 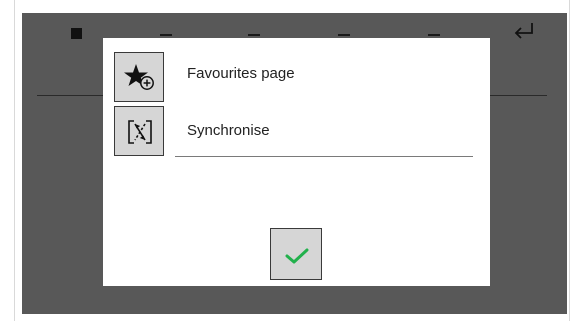 I want to click on option-divider, so click(x=324, y=156).